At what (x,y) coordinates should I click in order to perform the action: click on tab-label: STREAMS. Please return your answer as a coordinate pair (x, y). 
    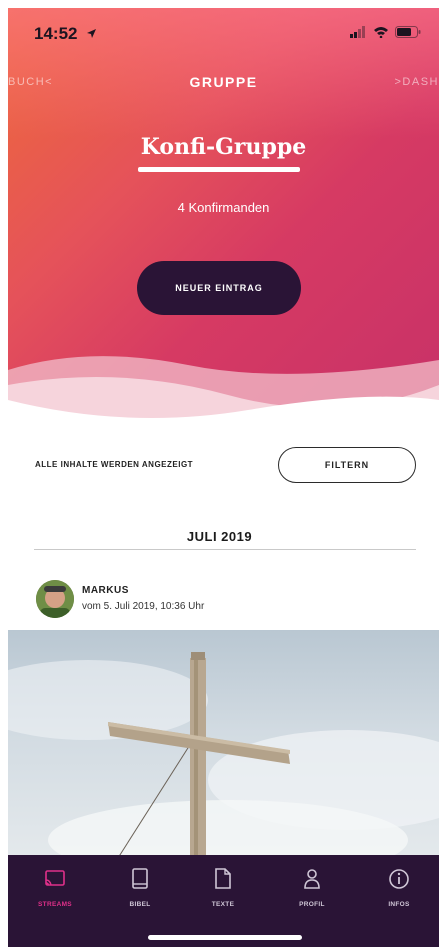
    Looking at the image, I should click on (55, 904).